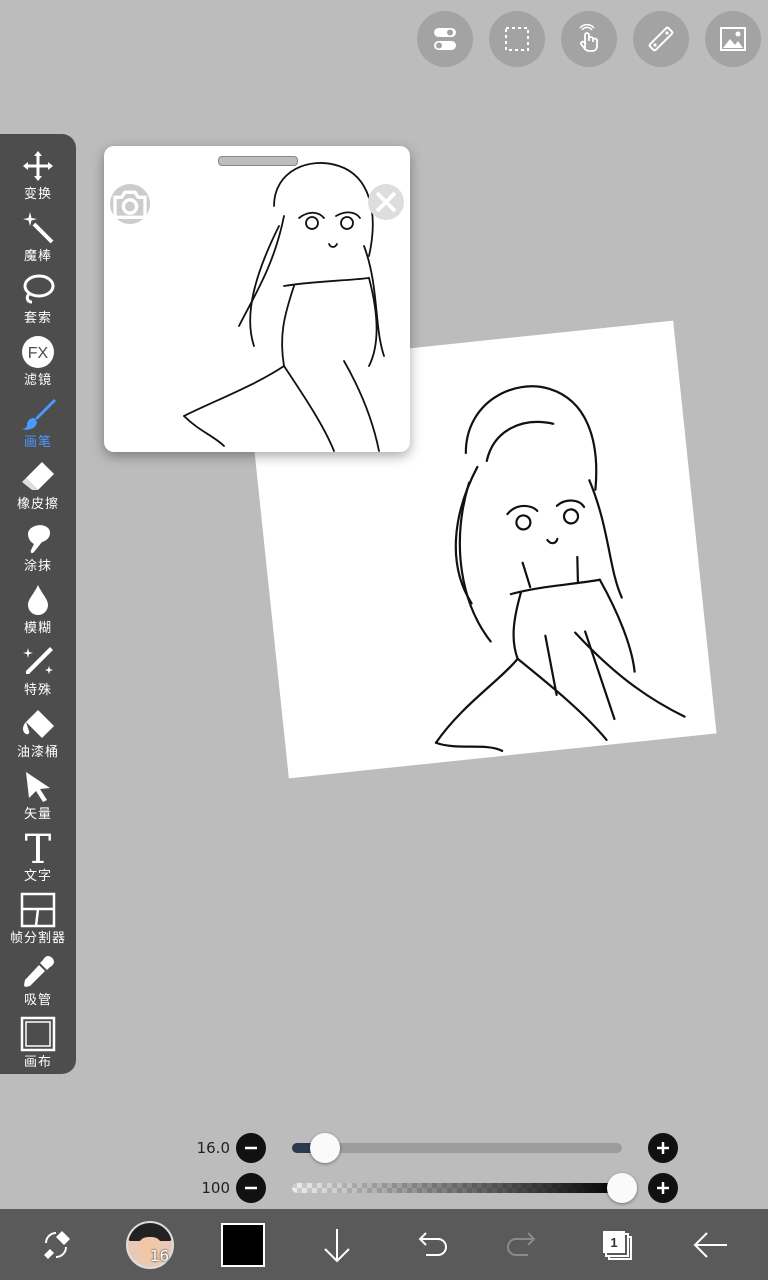 The image size is (768, 1280). Describe the element at coordinates (38, 228) in the screenshot. I see `magic-wand-icon` at that location.